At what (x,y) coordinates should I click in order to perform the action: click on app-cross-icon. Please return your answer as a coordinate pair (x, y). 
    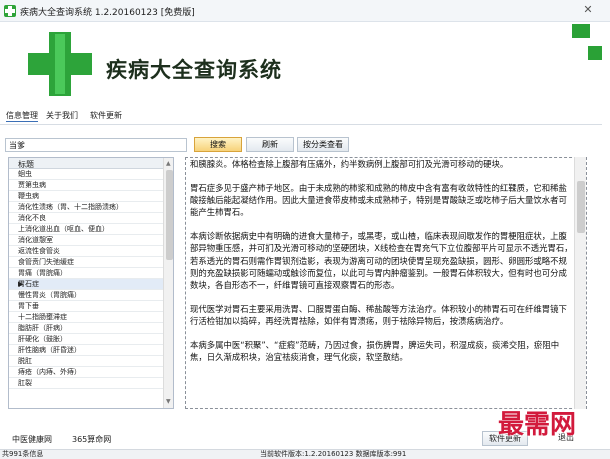
    Looking at the image, I should click on (10, 11).